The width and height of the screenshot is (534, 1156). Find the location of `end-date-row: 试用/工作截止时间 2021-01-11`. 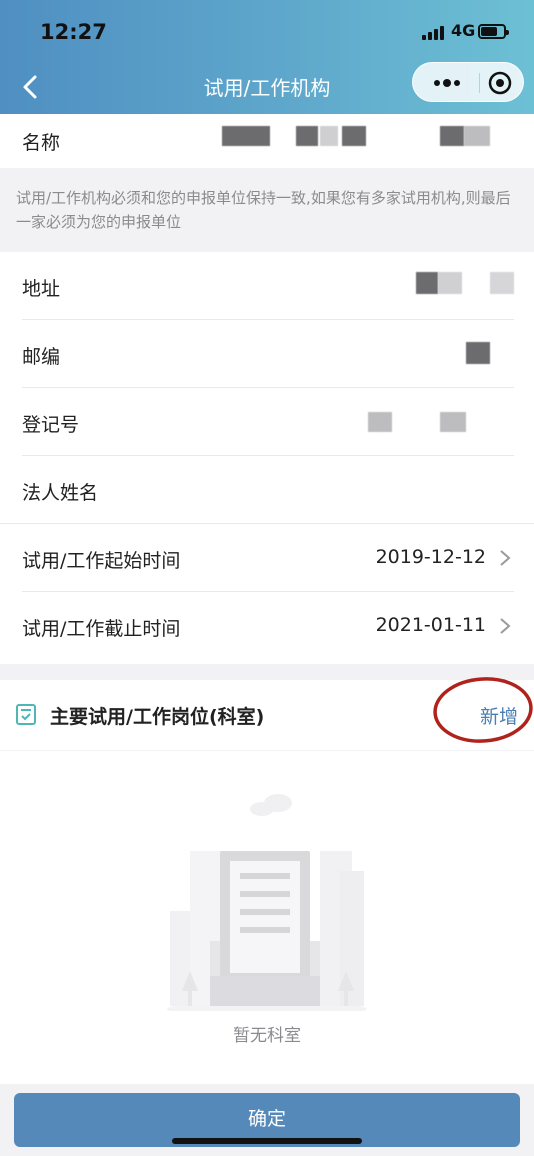

end-date-row: 试用/工作截止时间 2021-01-11 is located at coordinates (267, 626).